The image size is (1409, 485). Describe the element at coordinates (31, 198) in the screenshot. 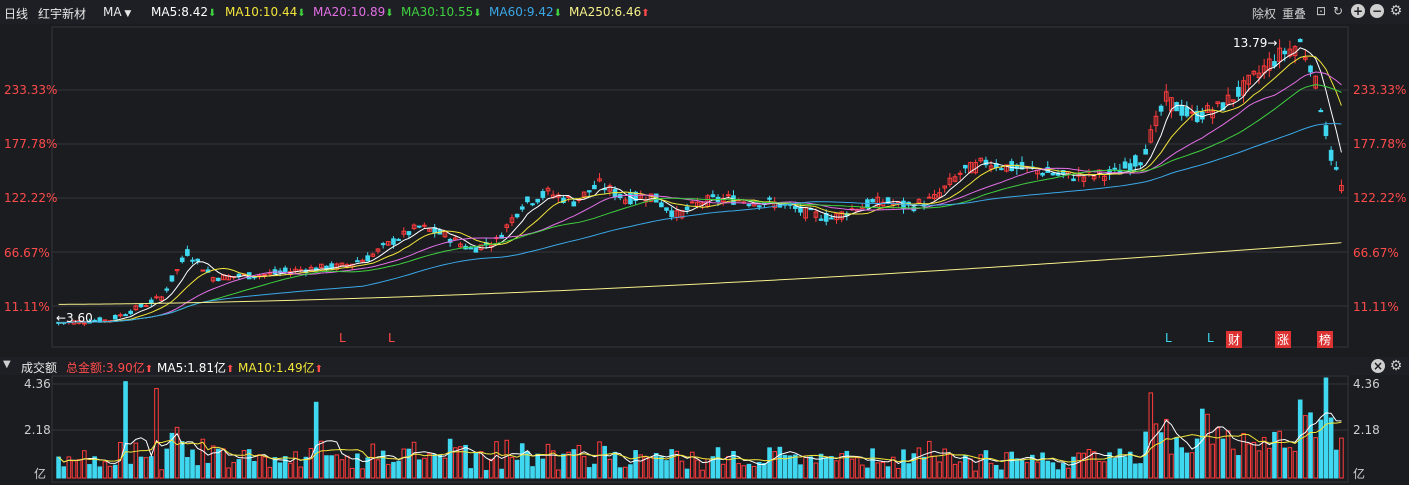

I see `y-tick-left: 122.22%` at that location.